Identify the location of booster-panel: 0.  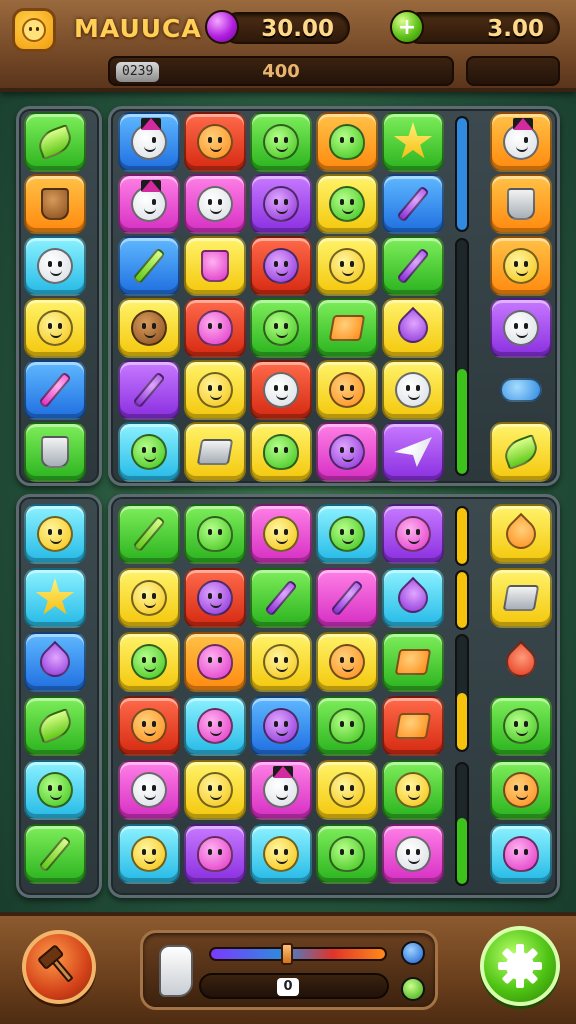
(289, 970).